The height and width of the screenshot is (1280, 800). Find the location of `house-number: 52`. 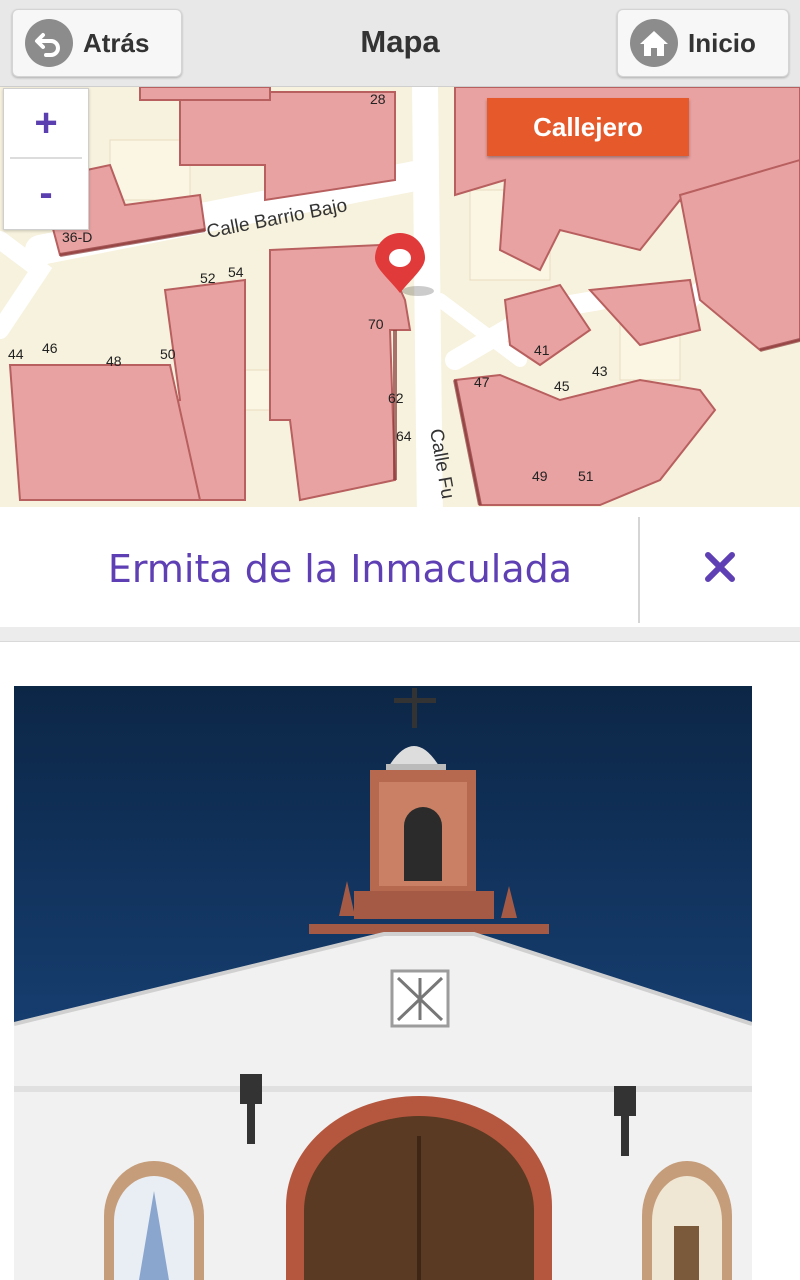

house-number: 52 is located at coordinates (208, 278).